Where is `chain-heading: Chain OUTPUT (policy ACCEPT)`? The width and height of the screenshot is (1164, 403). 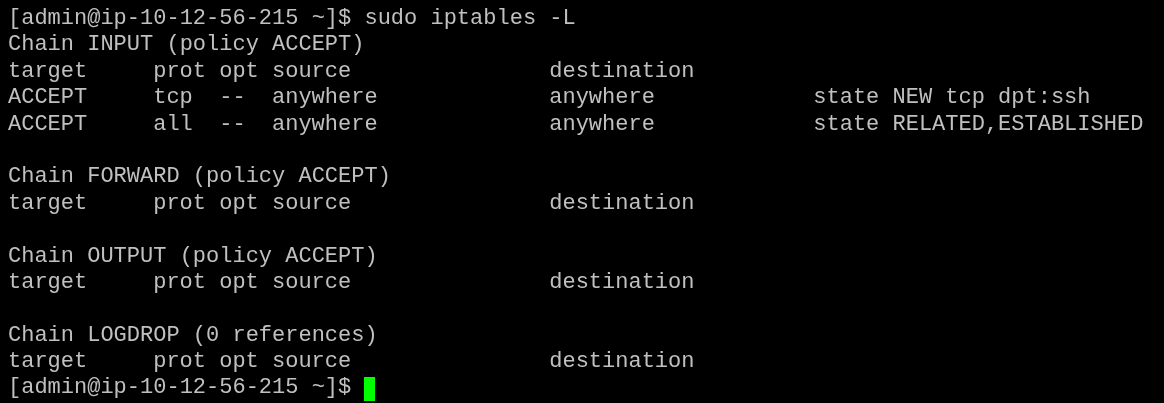
chain-heading: Chain OUTPUT (policy ACCEPT) is located at coordinates (193, 256).